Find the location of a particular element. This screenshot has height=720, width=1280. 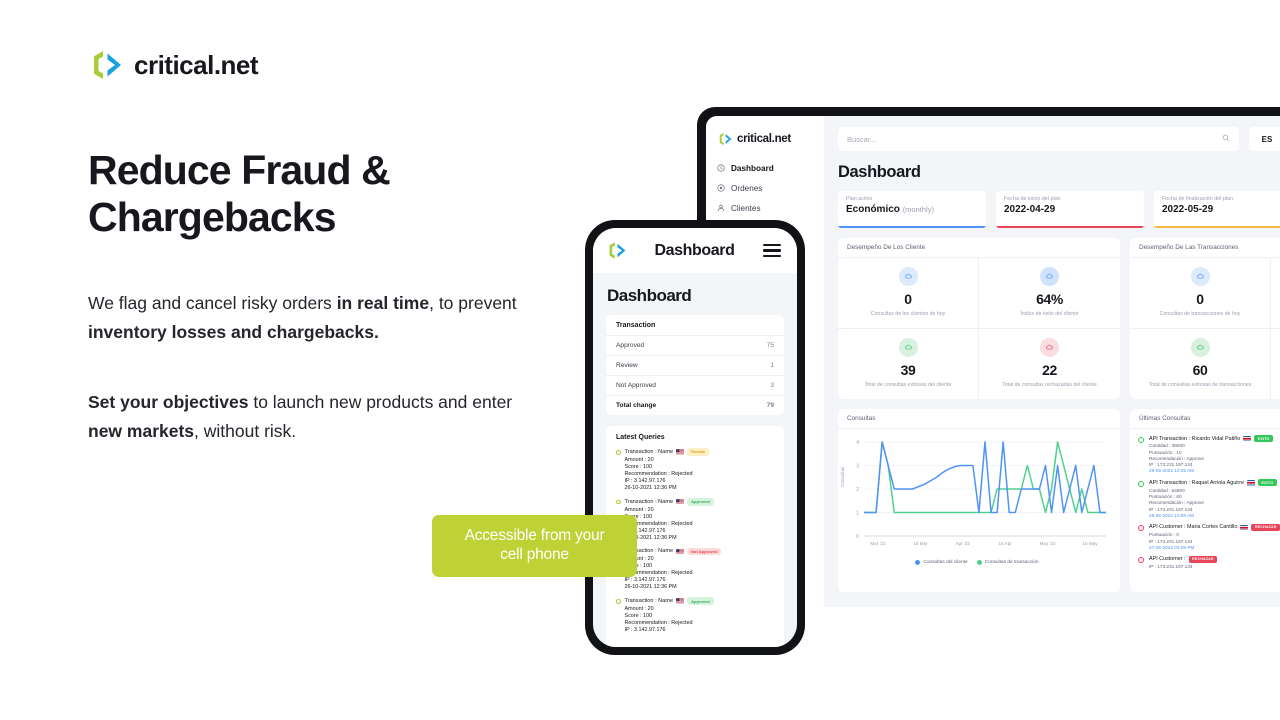

query-timestamp: 28-05-2022 10:58 AM is located at coordinates (1172, 515).